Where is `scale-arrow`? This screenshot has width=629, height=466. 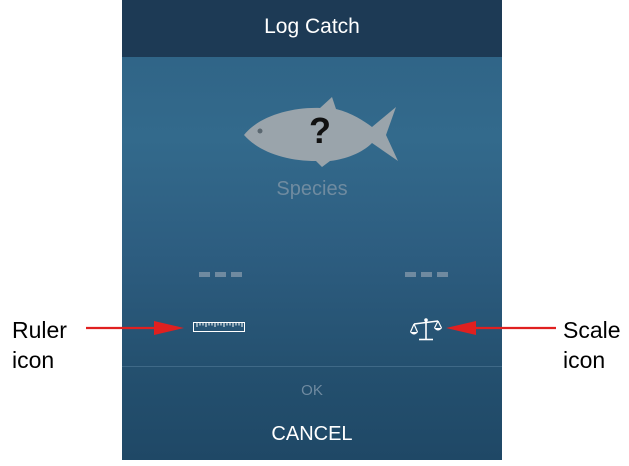
scale-arrow is located at coordinates (501, 328).